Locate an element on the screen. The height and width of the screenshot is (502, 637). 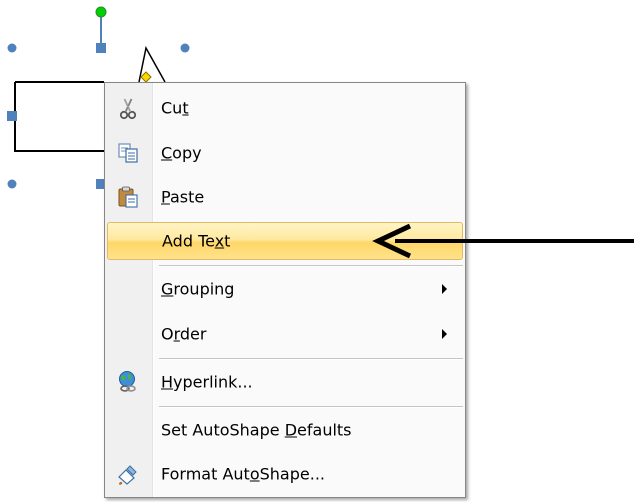
copy-icon is located at coordinates (128, 153).